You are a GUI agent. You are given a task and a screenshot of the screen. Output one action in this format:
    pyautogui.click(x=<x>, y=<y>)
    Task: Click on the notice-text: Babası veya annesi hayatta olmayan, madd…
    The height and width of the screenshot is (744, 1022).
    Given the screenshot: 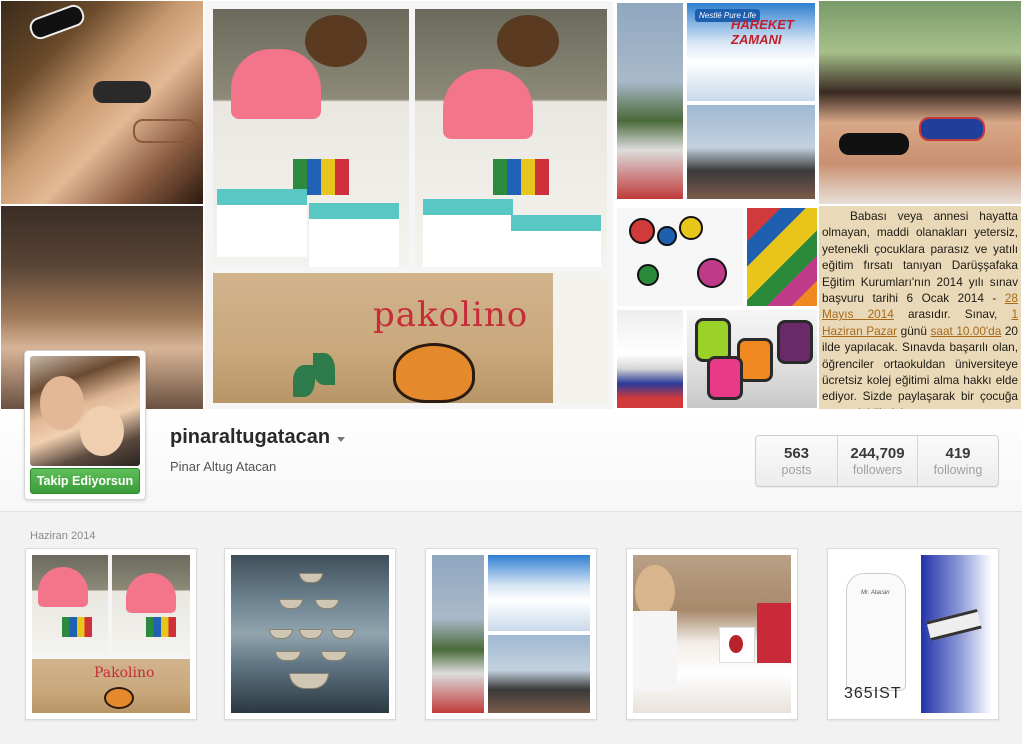 What is the action you would take?
    pyautogui.click(x=920, y=309)
    